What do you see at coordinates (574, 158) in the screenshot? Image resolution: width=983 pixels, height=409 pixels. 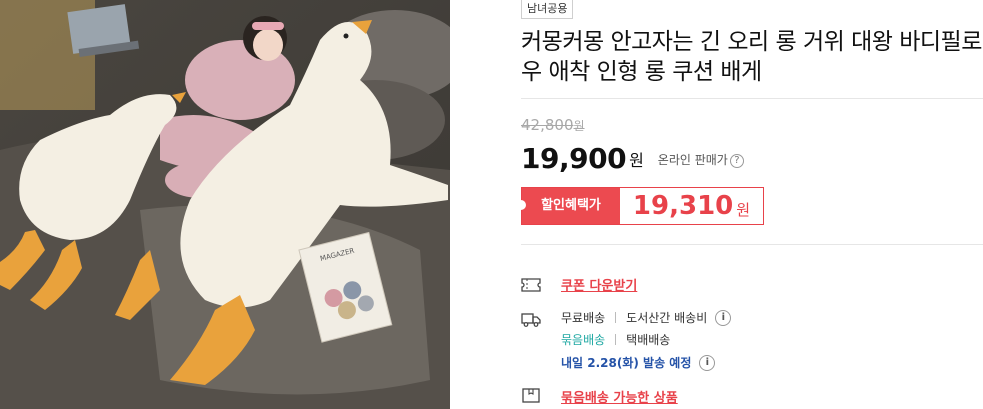 I see `sale-price: 19,900` at bounding box center [574, 158].